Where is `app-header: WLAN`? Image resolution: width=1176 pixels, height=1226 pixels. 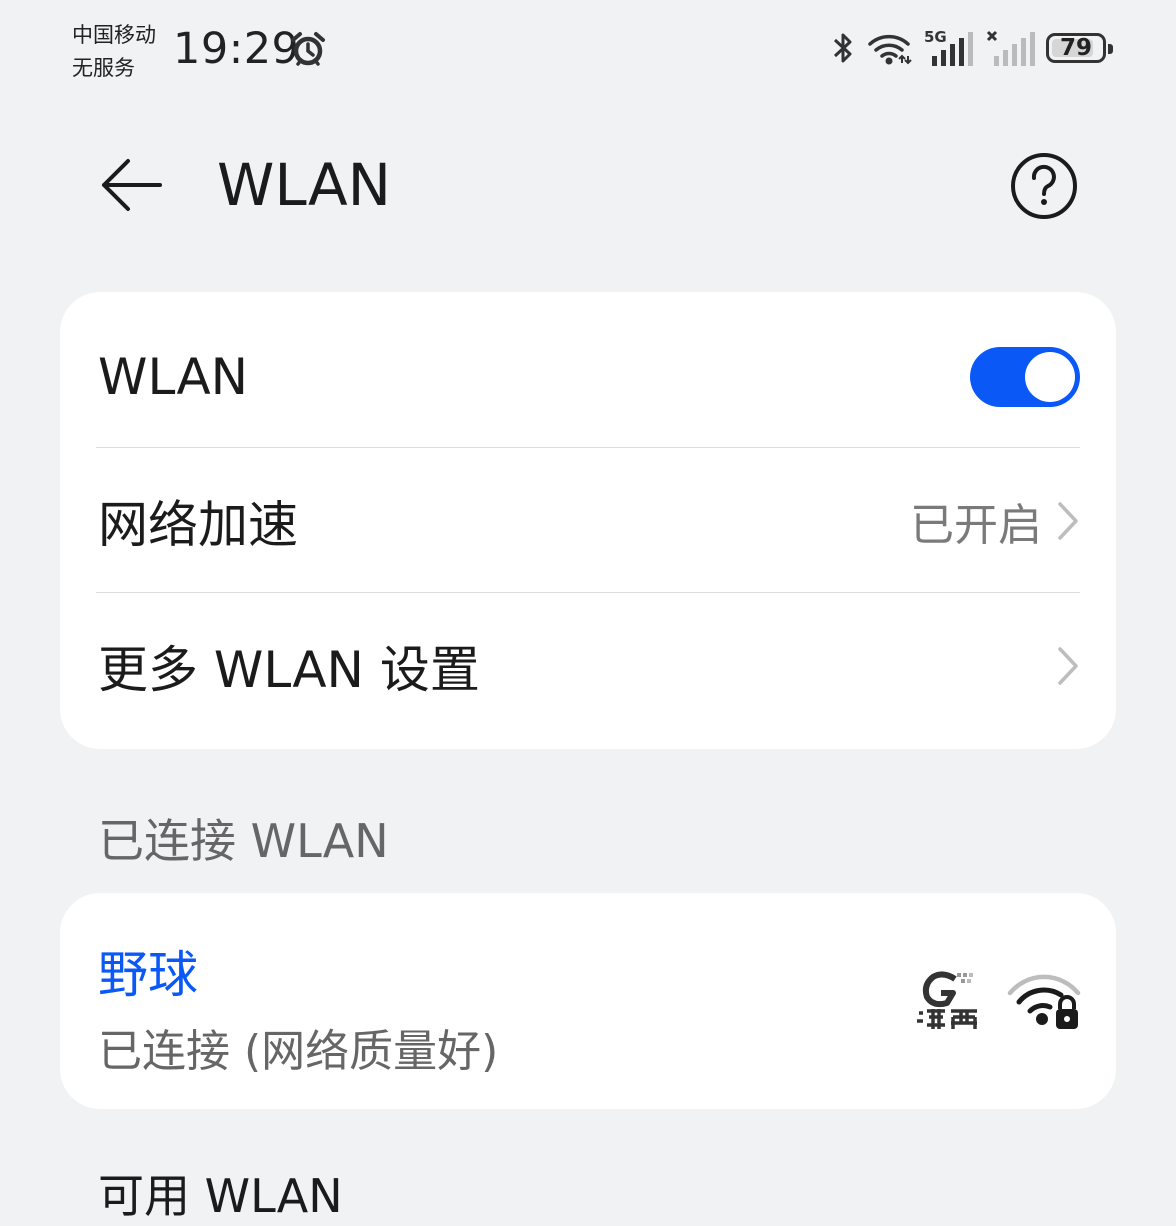 app-header: WLAN is located at coordinates (588, 185).